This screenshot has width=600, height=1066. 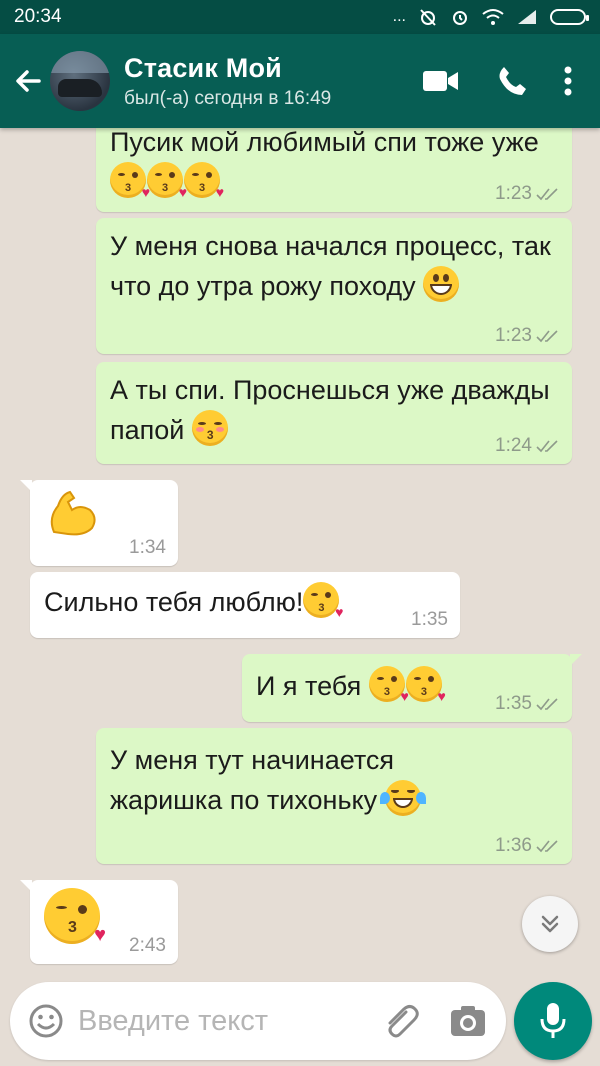 I want to click on message-composer: Введите текст, so click(x=258, y=1021).